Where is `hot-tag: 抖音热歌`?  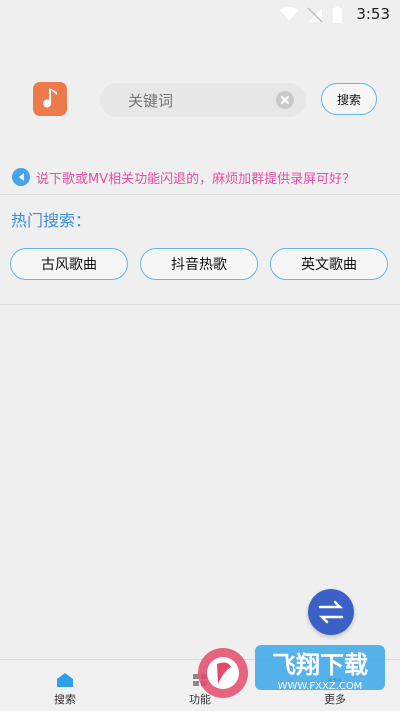
hot-tag: 抖音热歌 is located at coordinates (199, 264).